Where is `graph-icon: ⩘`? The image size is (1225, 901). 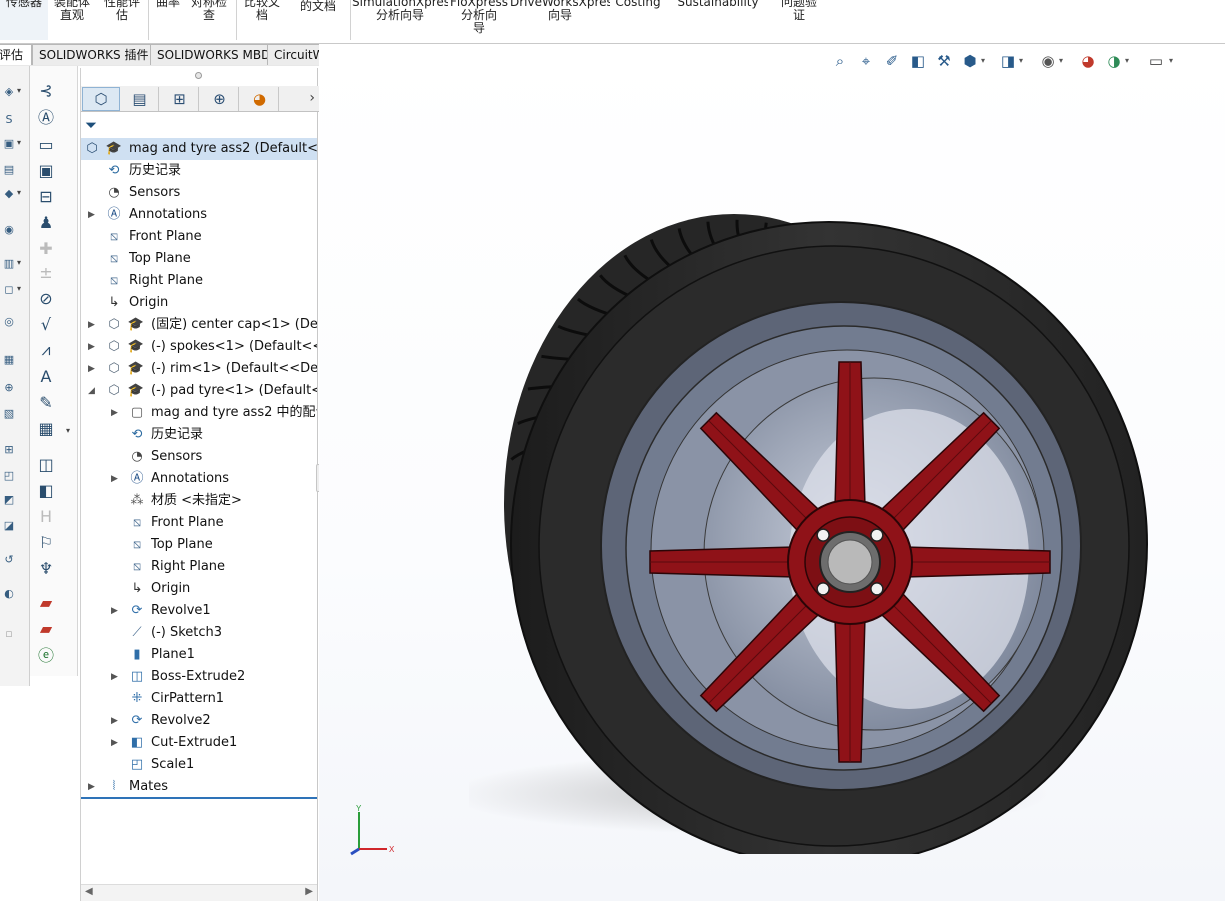
graph-icon: ⩘ is located at coordinates (46, 350).